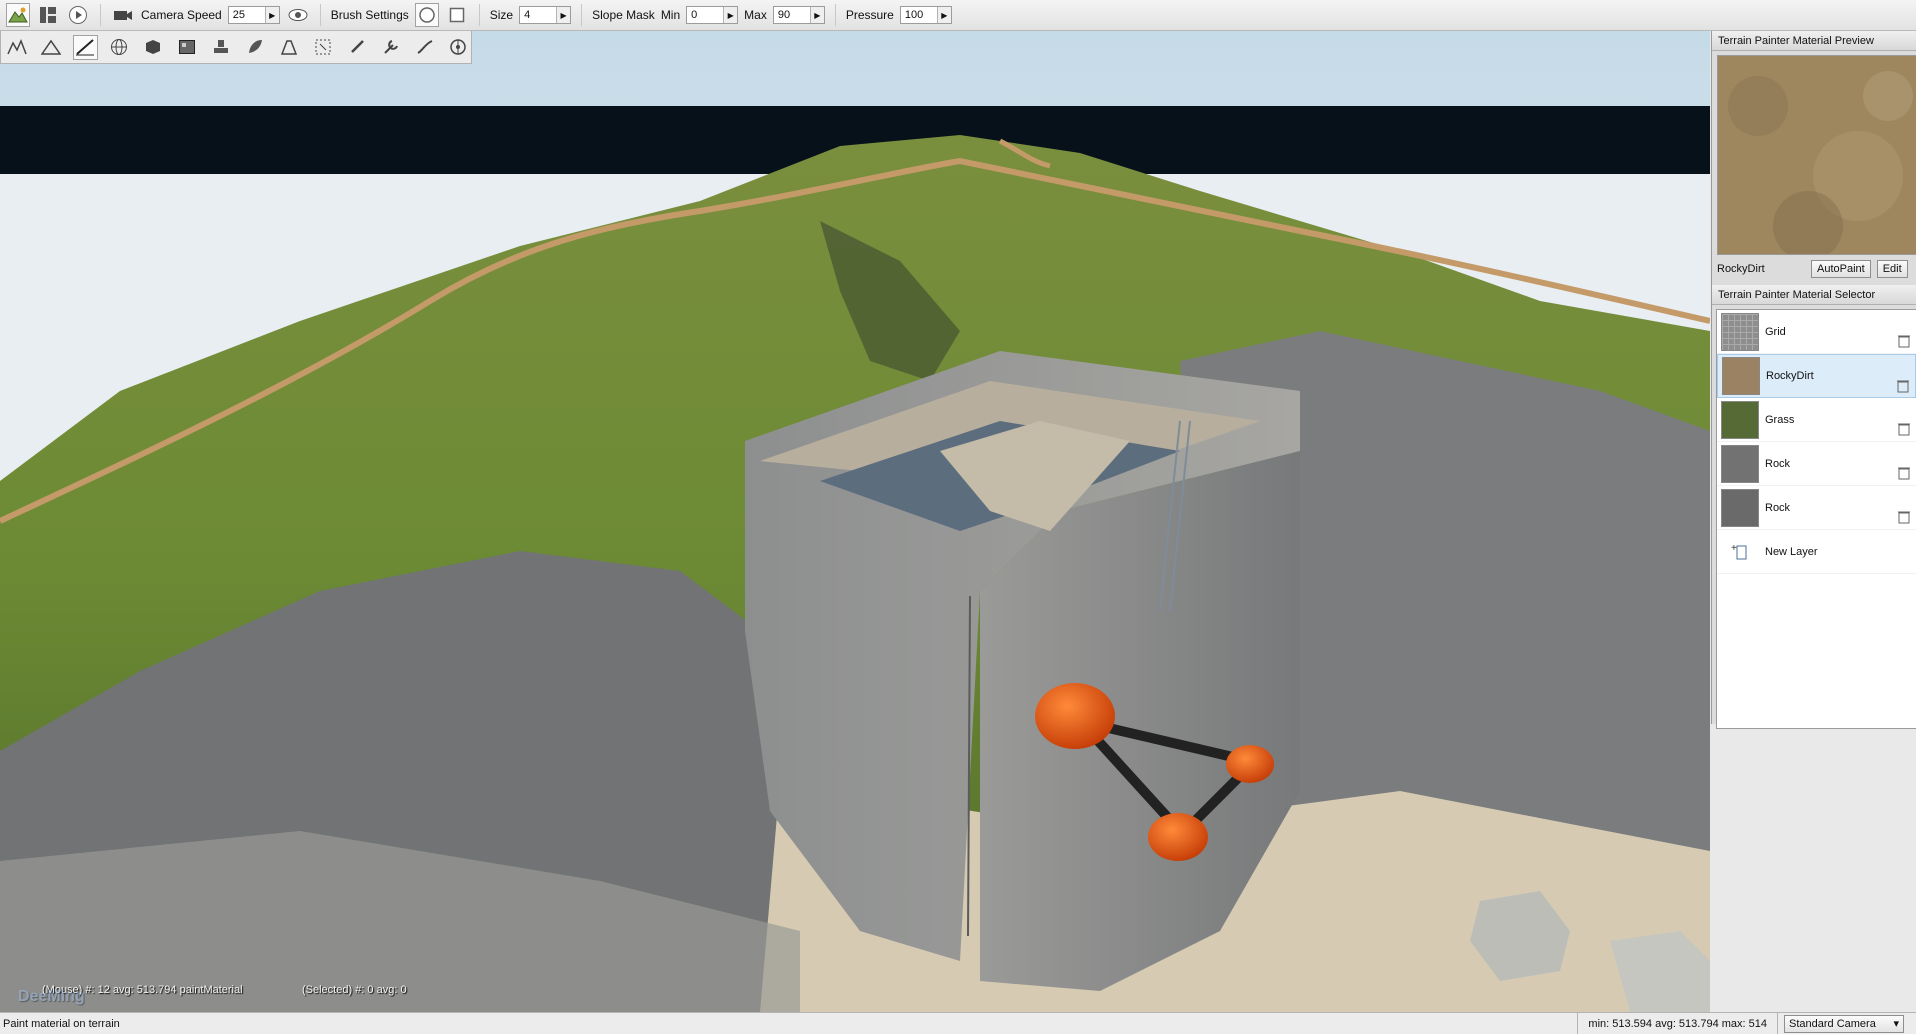  I want to click on raise-terrain-icon, so click(17, 47).